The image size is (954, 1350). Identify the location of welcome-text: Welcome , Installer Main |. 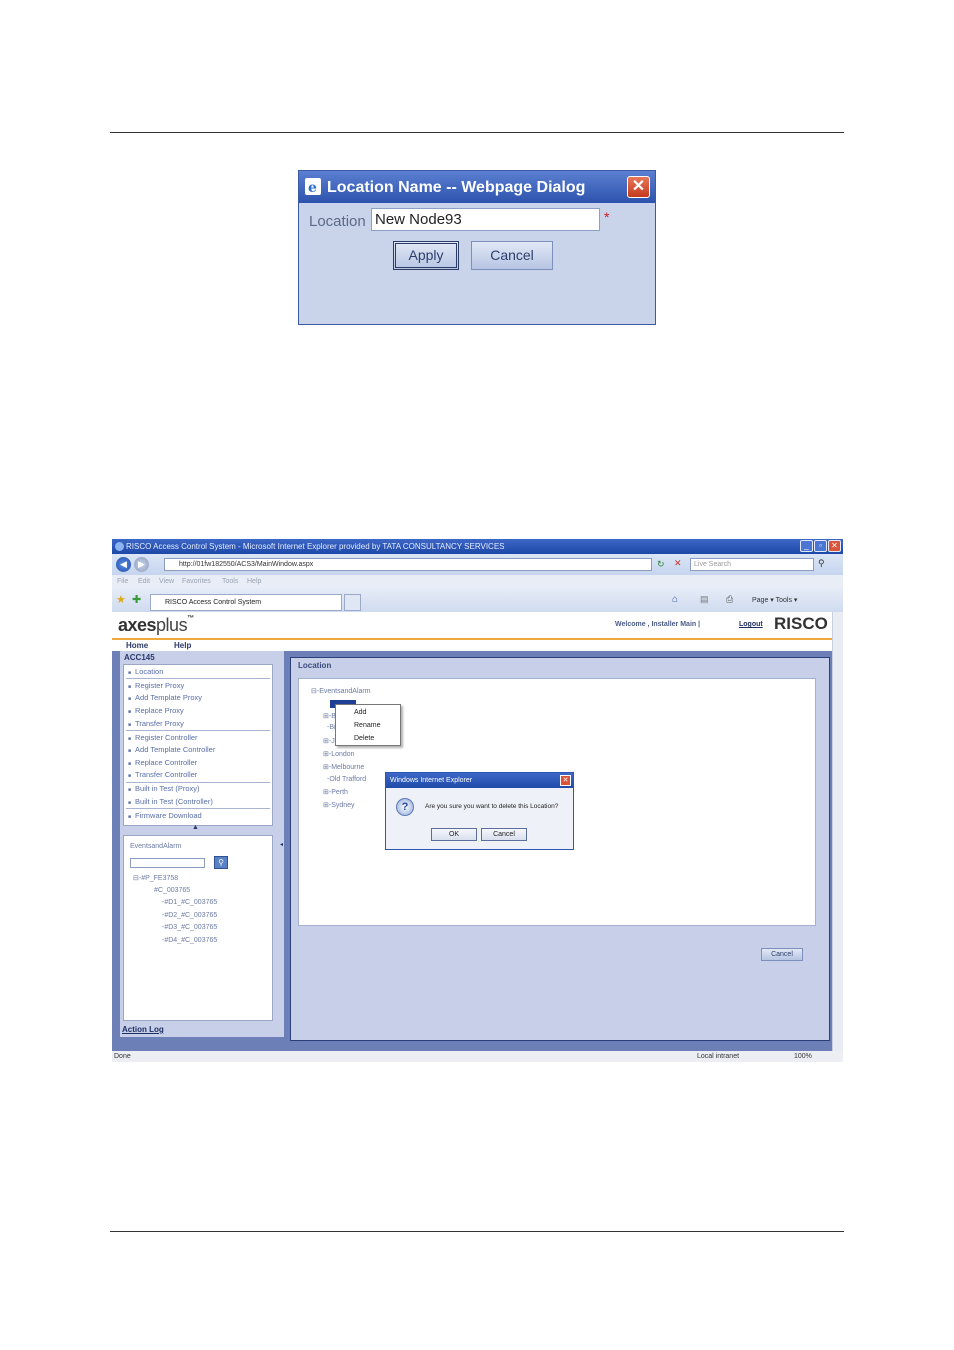
(658, 624).